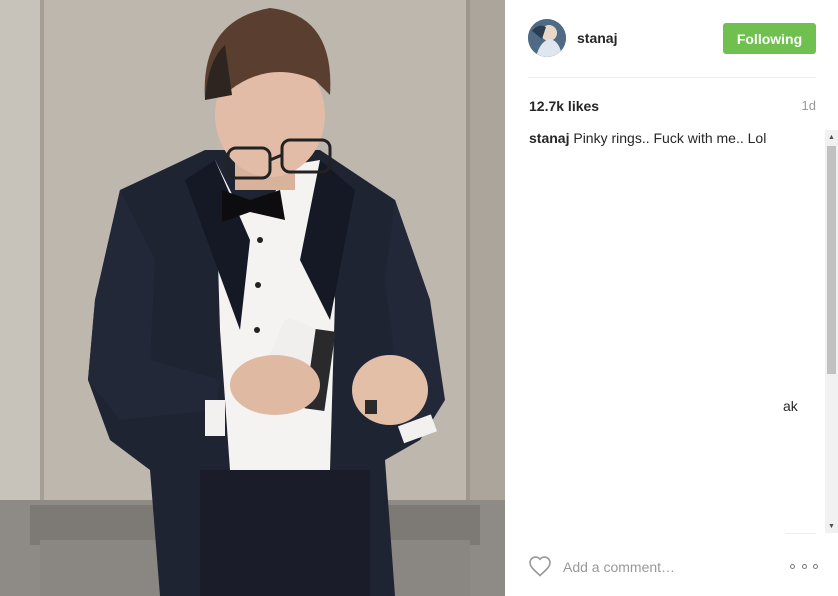 The image size is (838, 596). I want to click on post-age: 1d, so click(809, 105).